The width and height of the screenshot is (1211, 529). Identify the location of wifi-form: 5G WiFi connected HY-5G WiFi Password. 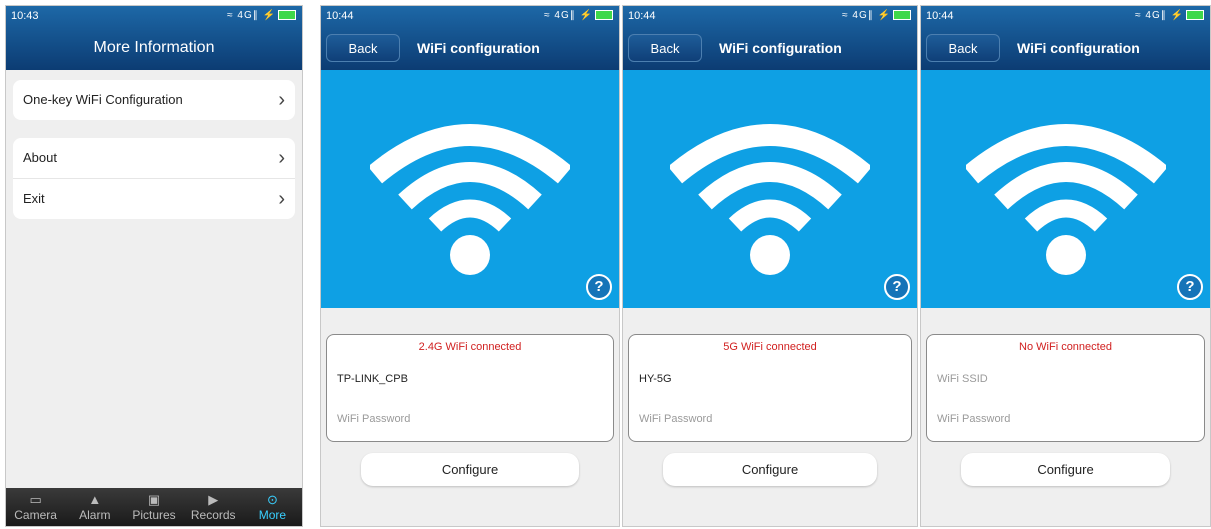
(770, 388).